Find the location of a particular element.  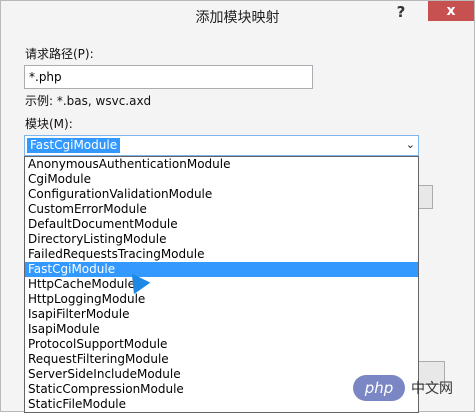

dropdown-option: ConfigurationValidationModule is located at coordinates (221, 194).